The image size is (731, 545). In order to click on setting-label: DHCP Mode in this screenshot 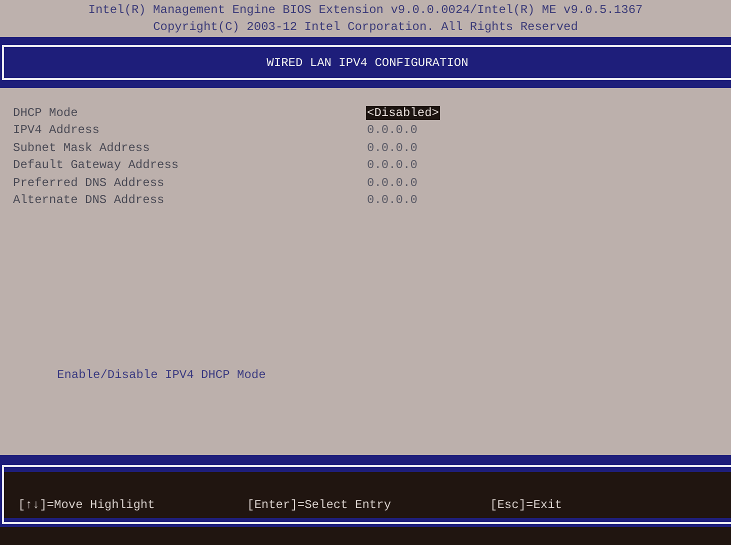, I will do `click(46, 113)`.